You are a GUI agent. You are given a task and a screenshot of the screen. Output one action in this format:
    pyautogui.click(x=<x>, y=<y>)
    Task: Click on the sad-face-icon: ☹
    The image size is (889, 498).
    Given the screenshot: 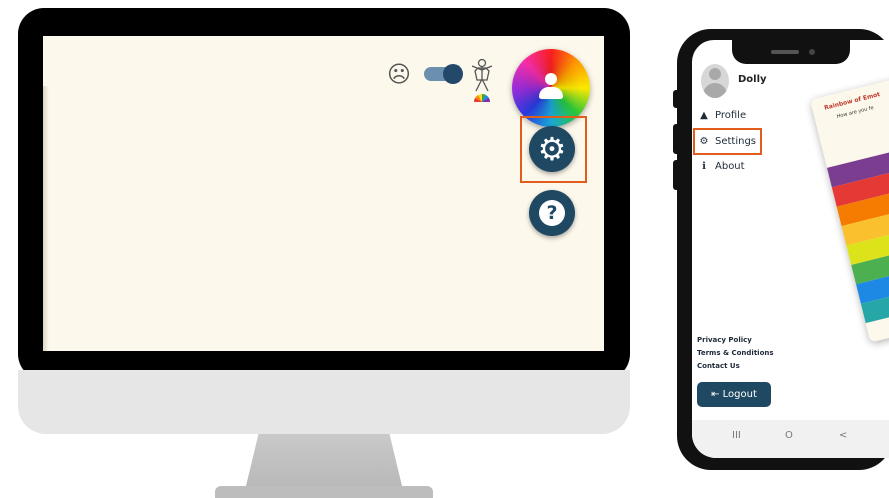 What is the action you would take?
    pyautogui.click(x=399, y=75)
    